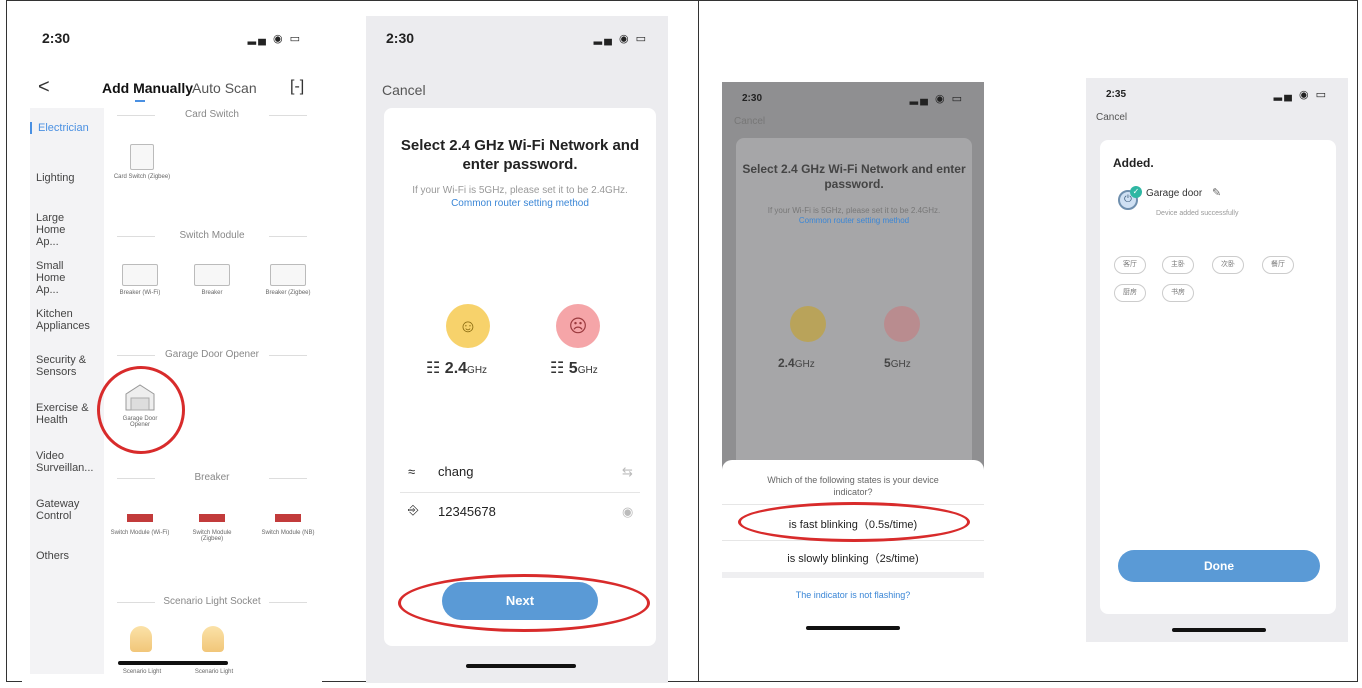 The height and width of the screenshot is (688, 1362). Describe the element at coordinates (64, 320) in the screenshot. I see `sidebar-item-kitchen: Kitchen Appliances` at that location.